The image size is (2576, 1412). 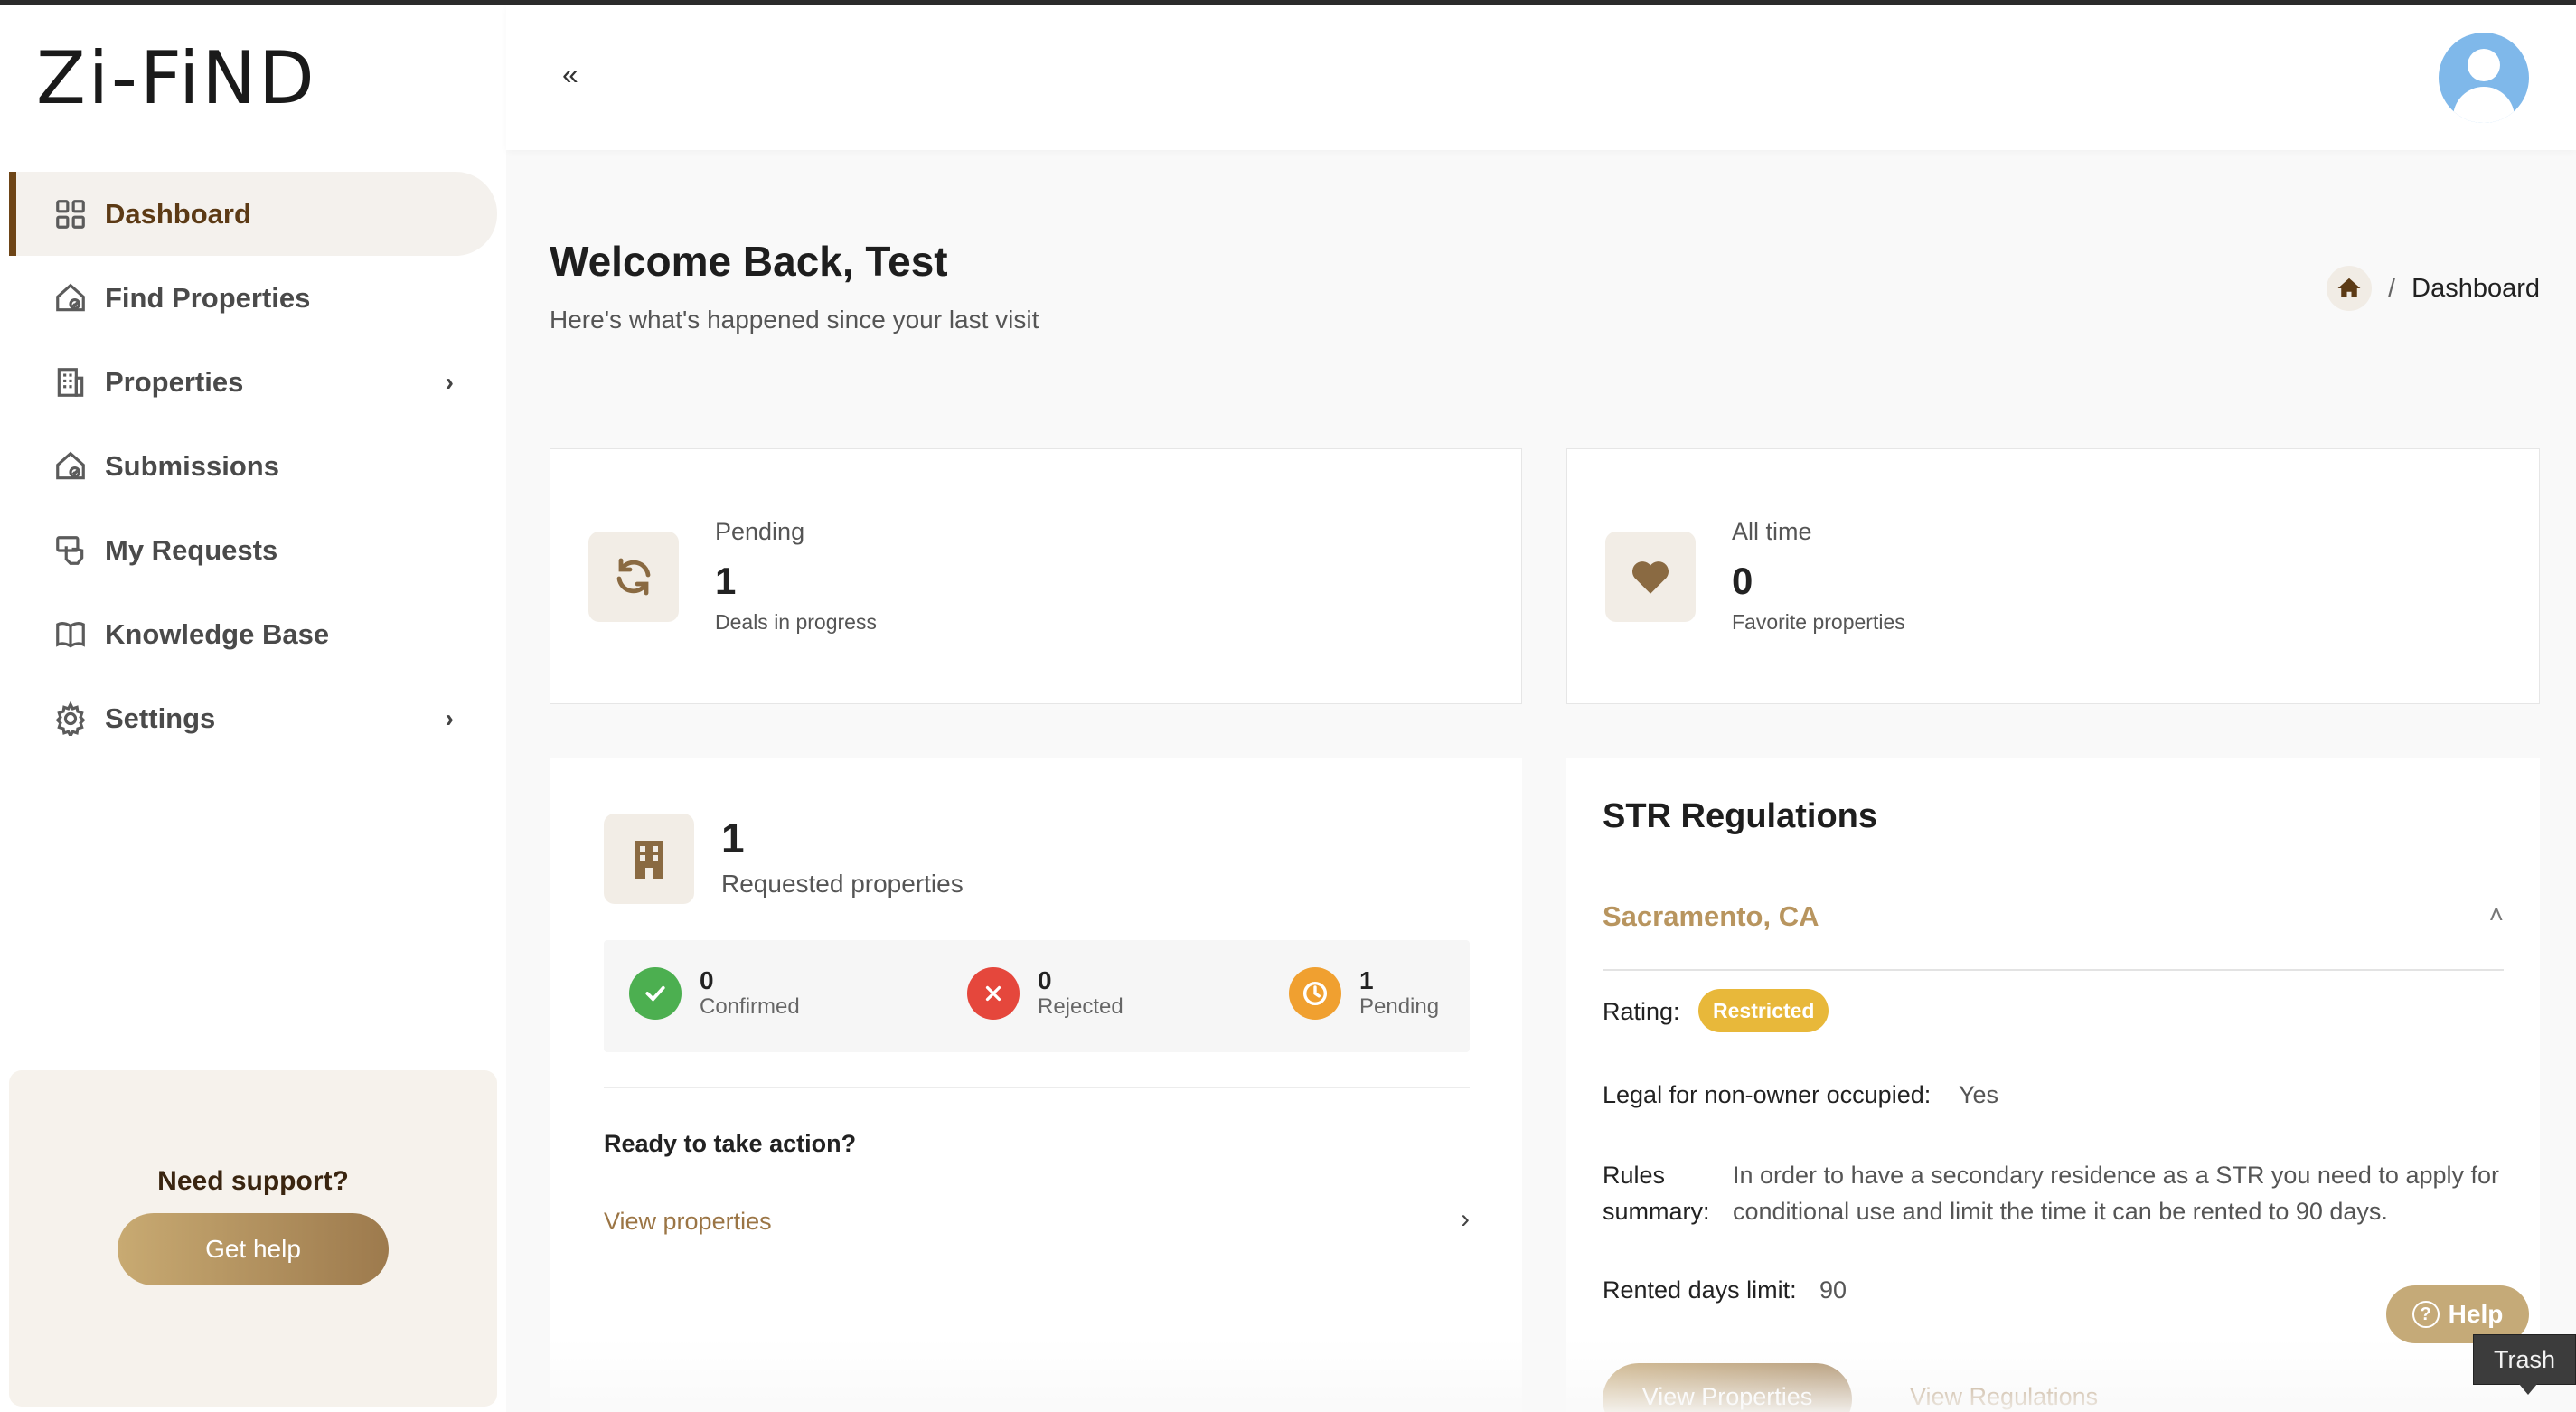 I want to click on stat-value: 1, so click(x=726, y=581).